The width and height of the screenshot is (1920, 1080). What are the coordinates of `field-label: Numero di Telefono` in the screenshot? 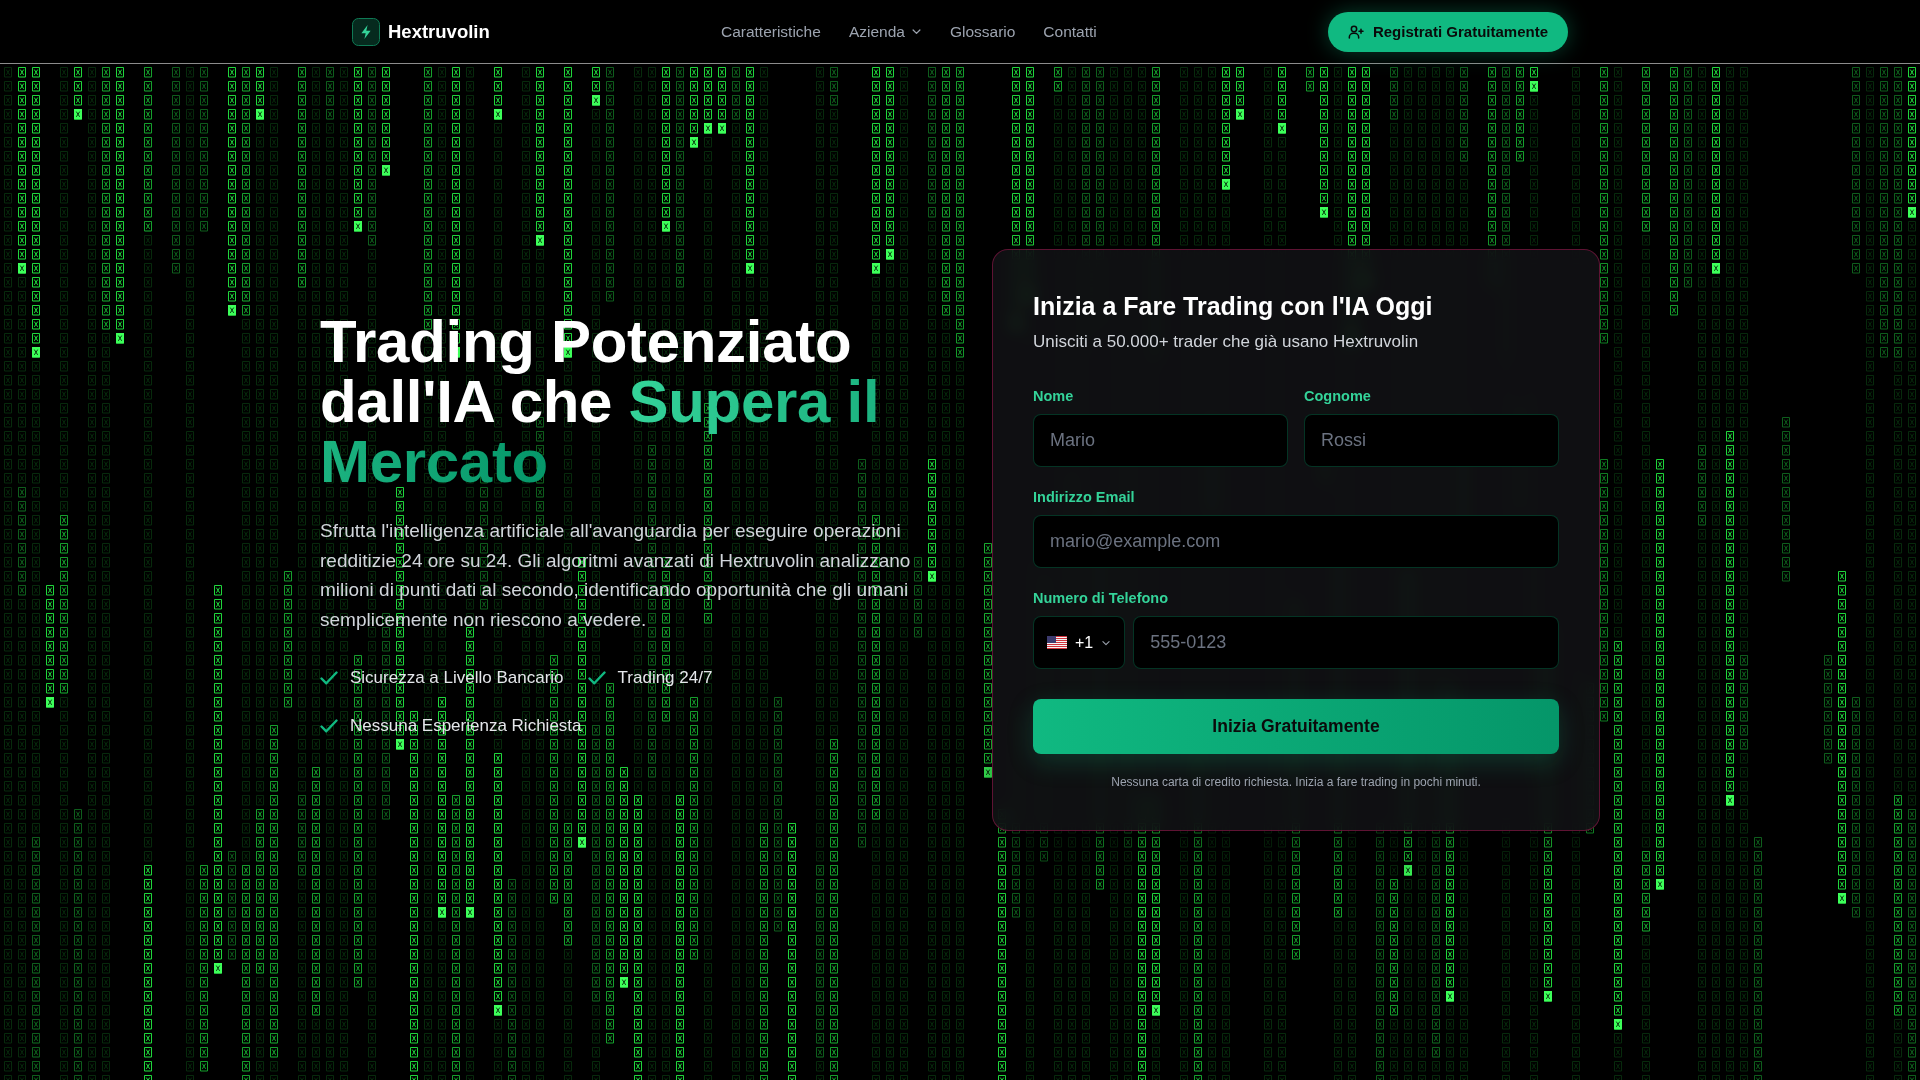 It's located at (1101, 598).